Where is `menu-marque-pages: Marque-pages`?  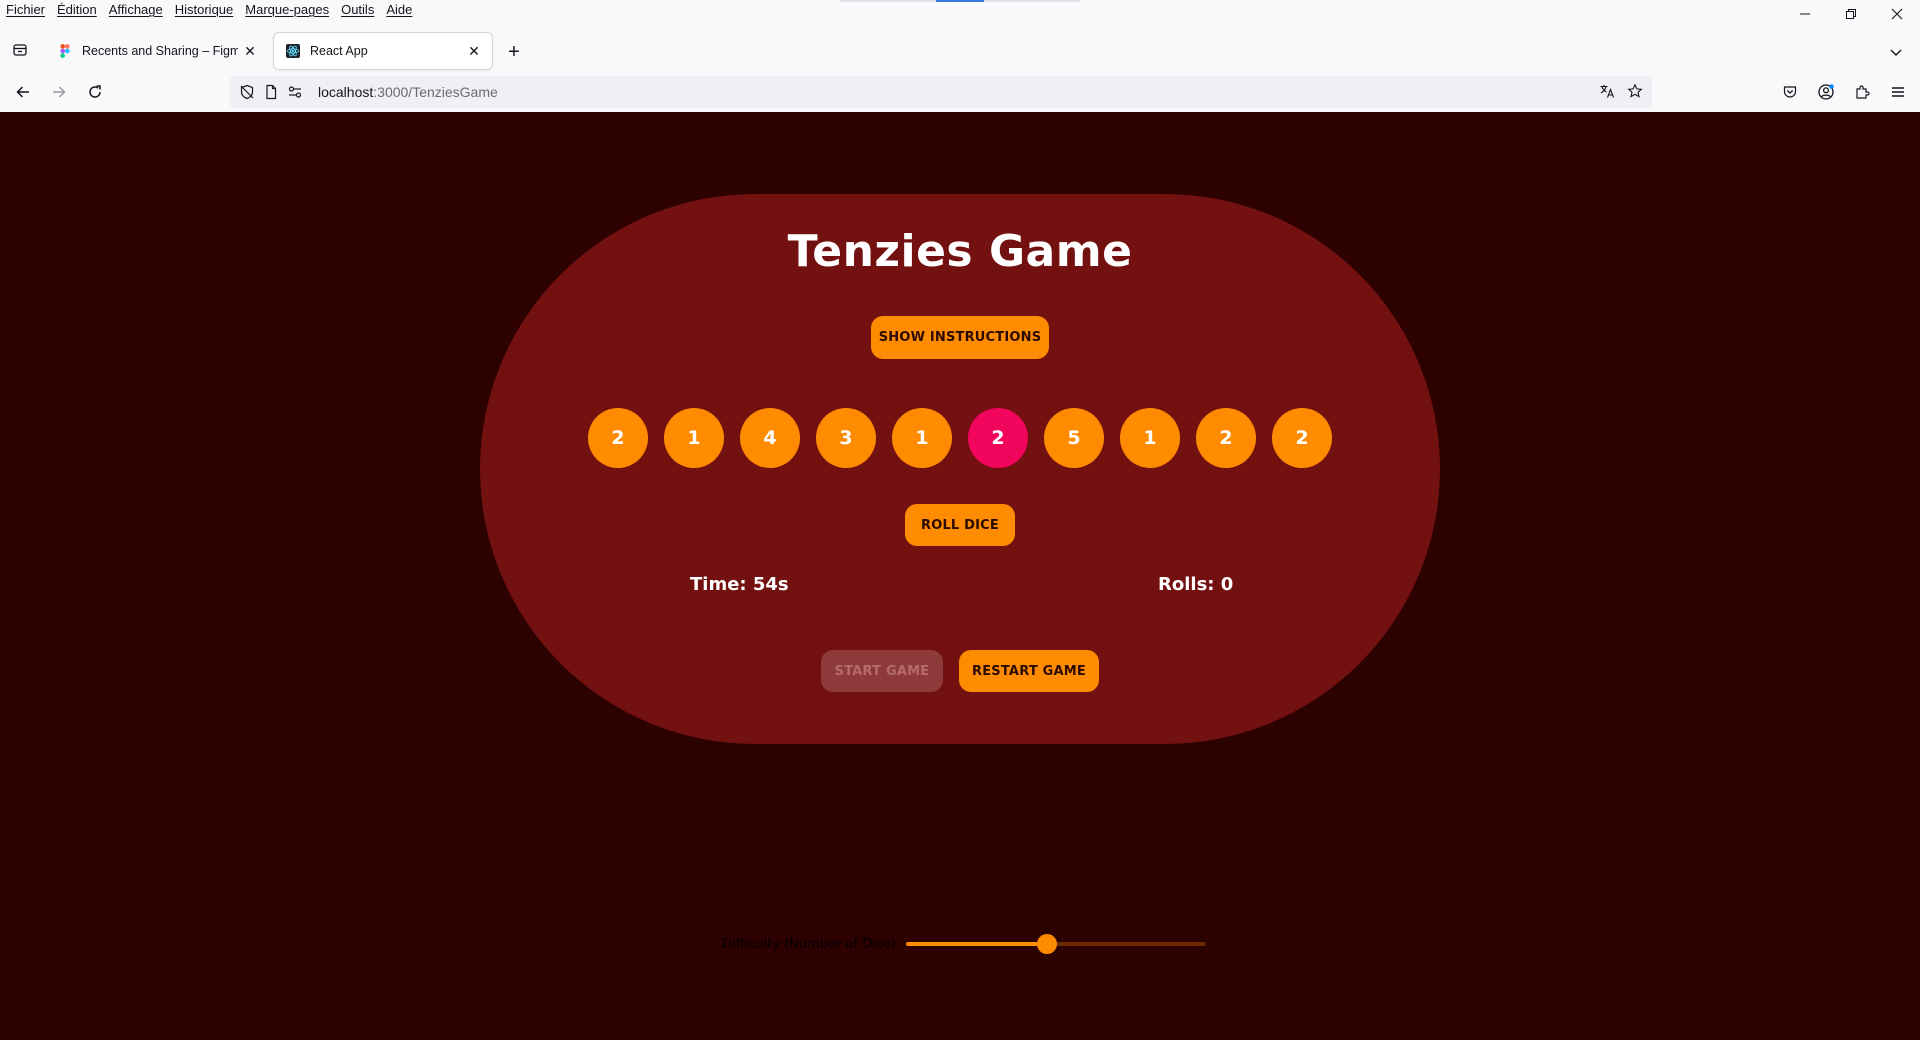 menu-marque-pages: Marque-pages is located at coordinates (287, 10).